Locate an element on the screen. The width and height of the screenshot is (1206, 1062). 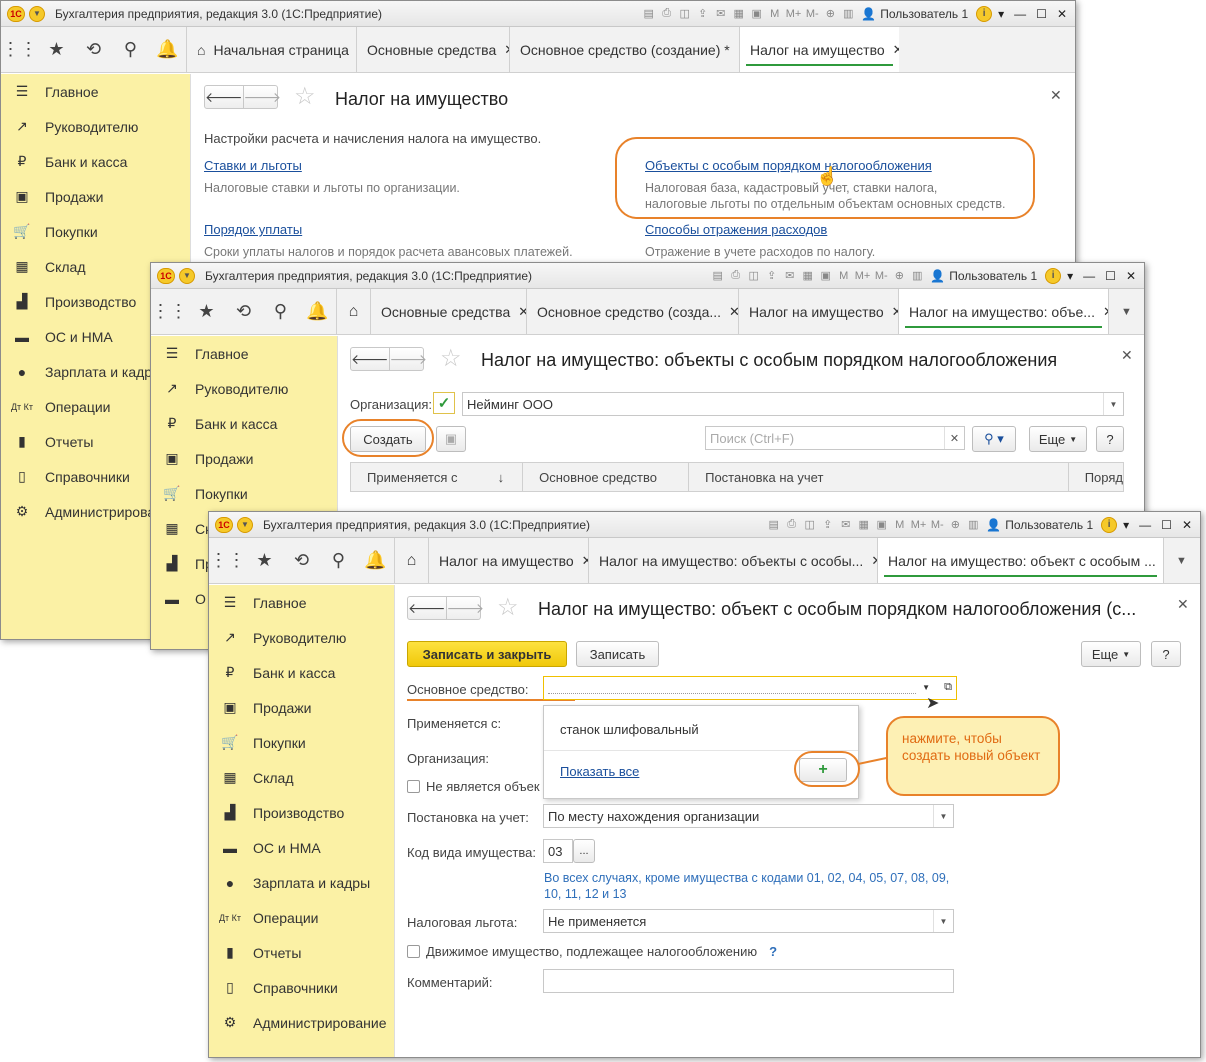
sidebar-item-salary: ● Зарплата и кадры is located at coordinates (301, 882).